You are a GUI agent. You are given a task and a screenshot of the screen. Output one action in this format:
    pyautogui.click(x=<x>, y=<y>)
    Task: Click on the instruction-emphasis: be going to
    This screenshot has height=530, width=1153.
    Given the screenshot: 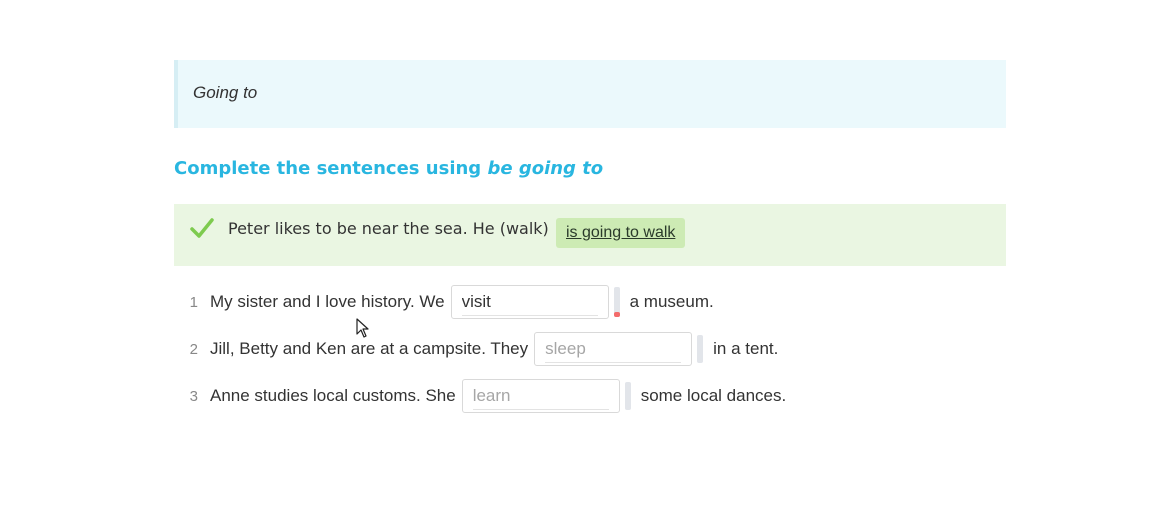 What is the action you would take?
    pyautogui.click(x=545, y=168)
    